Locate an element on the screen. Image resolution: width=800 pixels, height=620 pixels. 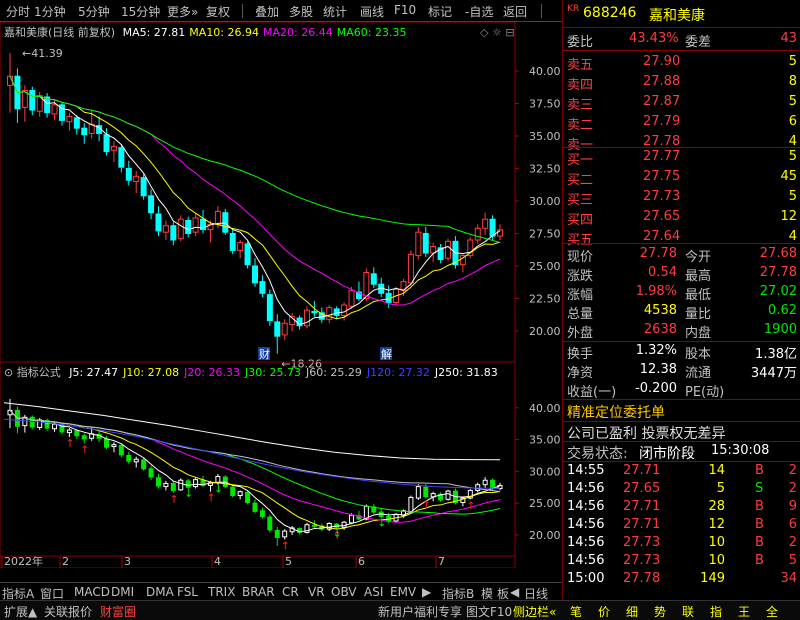
stat-row: 外盘 2638 内盘 1900 is located at coordinates (681, 331).